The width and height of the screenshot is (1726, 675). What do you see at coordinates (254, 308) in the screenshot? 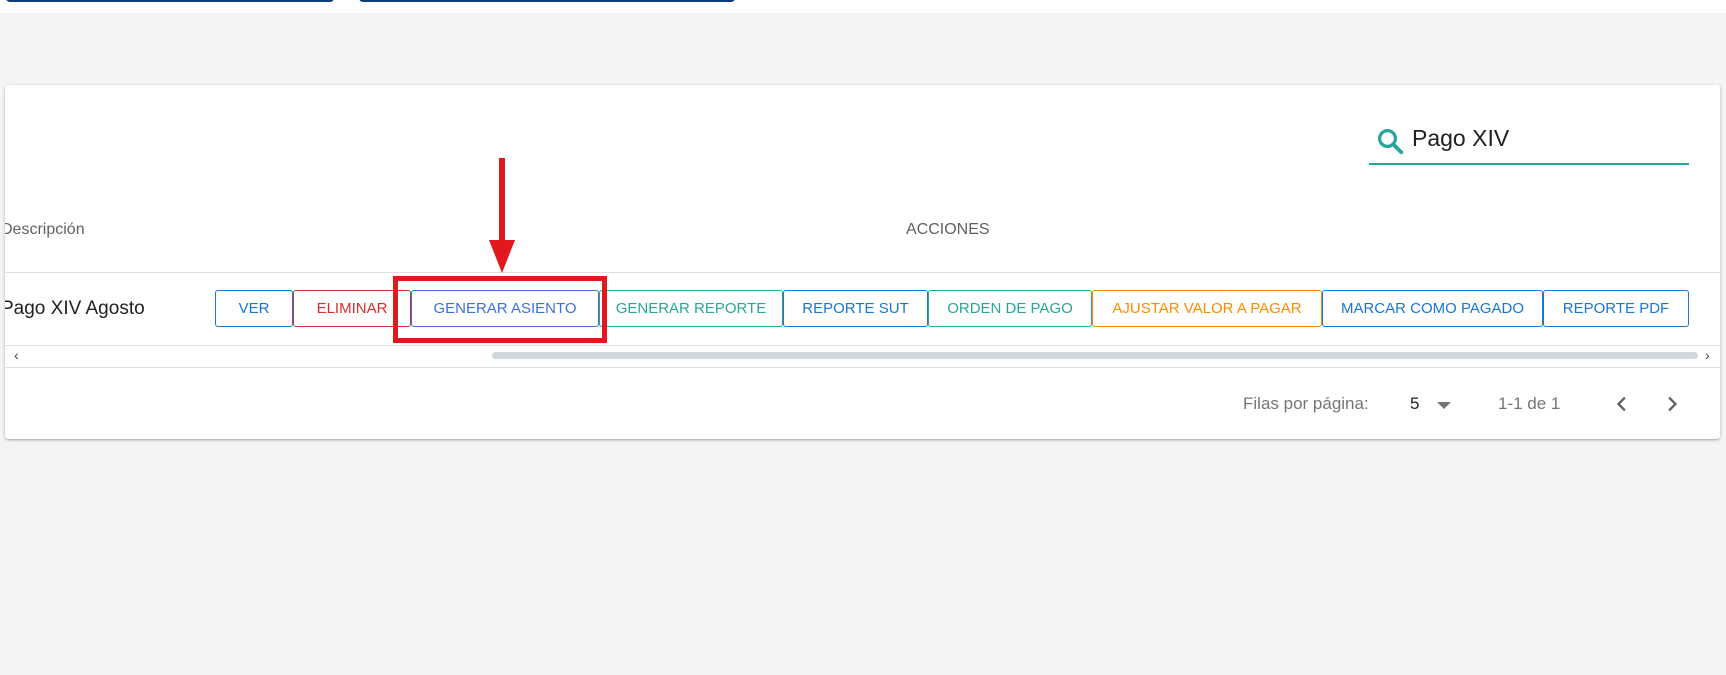
I see `ver-button: VER` at bounding box center [254, 308].